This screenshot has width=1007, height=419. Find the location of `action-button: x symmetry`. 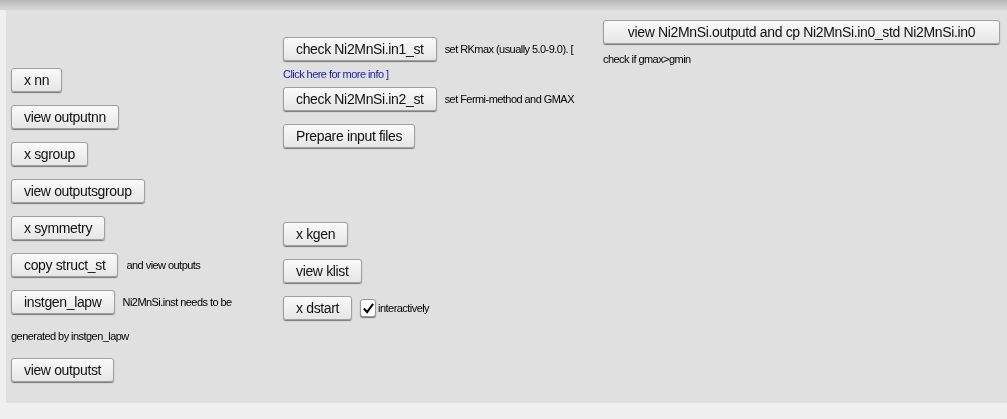

action-button: x symmetry is located at coordinates (58, 228).